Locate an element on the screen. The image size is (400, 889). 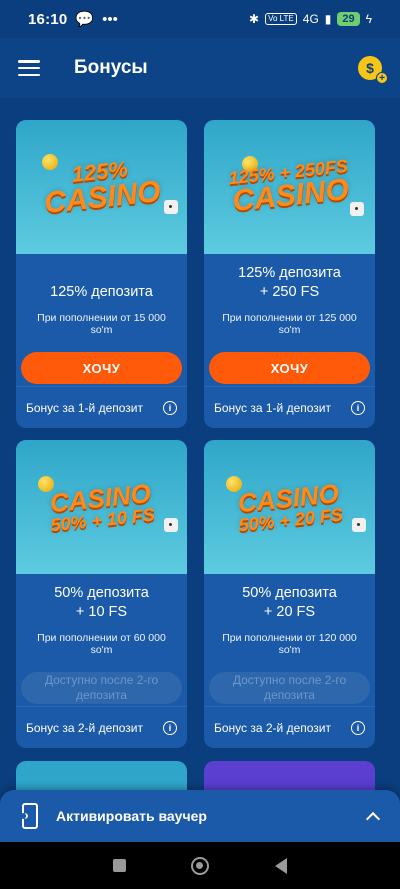
more-dots-icon: ••• is located at coordinates (110, 19).